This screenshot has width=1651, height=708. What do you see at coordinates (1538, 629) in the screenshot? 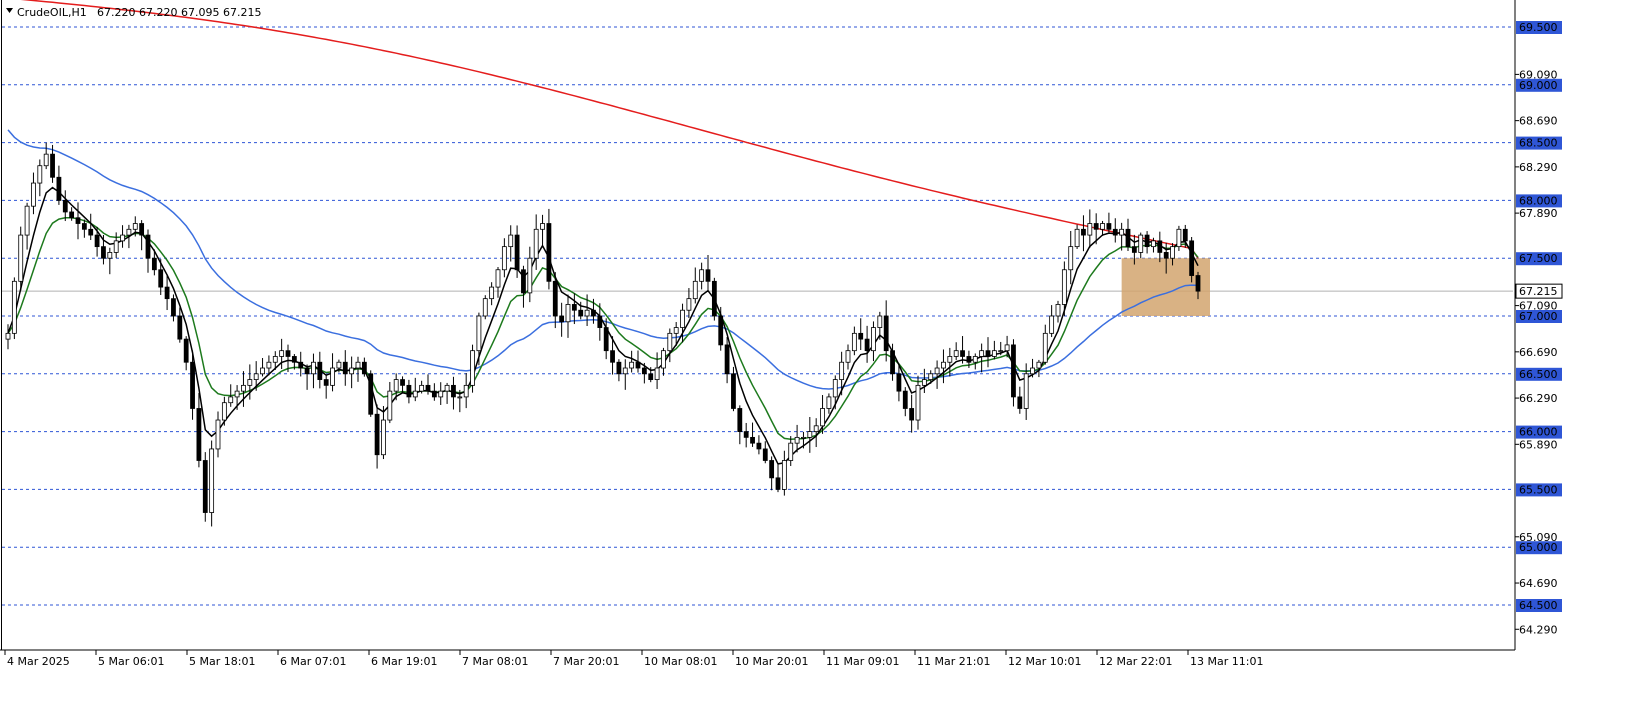
I see `price-tick-label: 64.290` at bounding box center [1538, 629].